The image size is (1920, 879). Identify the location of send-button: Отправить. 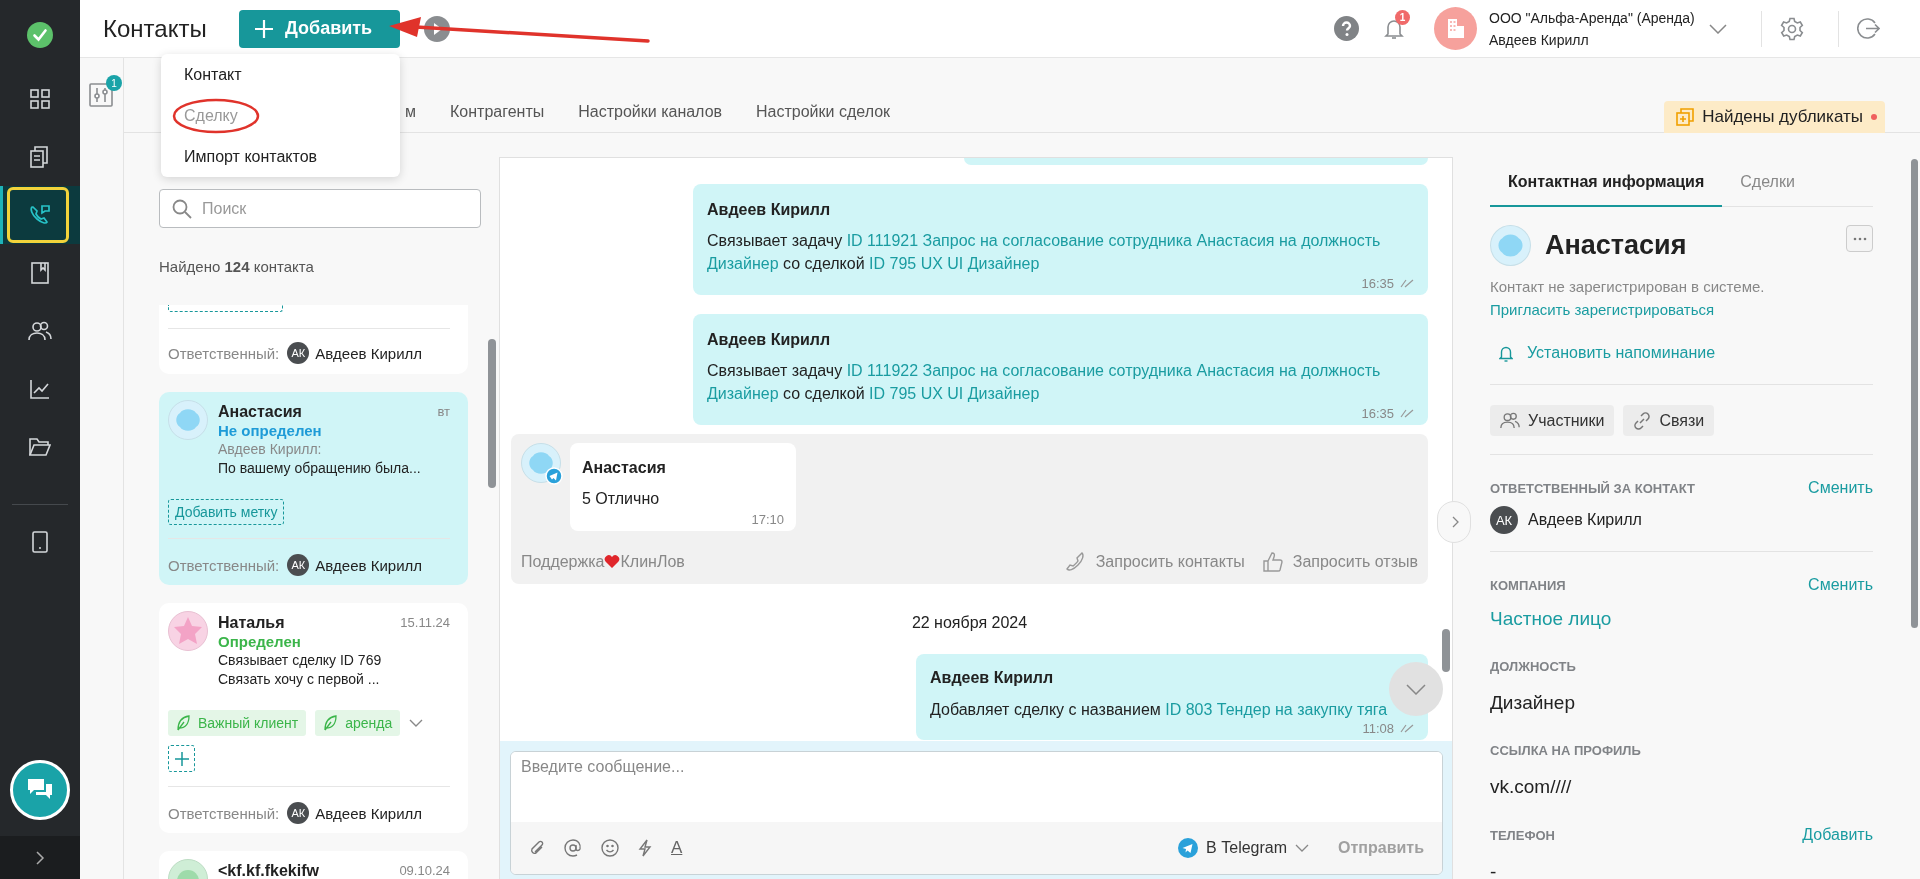
(1381, 848).